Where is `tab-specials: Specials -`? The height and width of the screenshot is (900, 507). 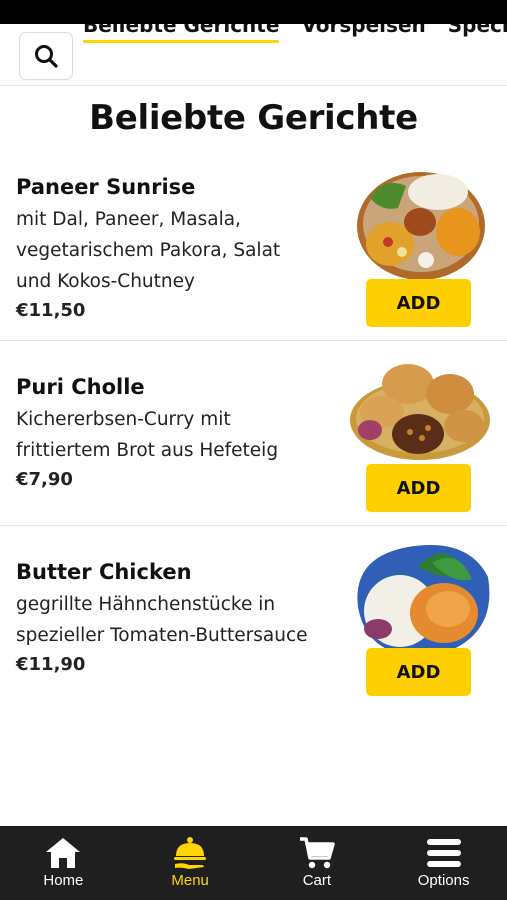
tab-specials: Specials - is located at coordinates (477, 34).